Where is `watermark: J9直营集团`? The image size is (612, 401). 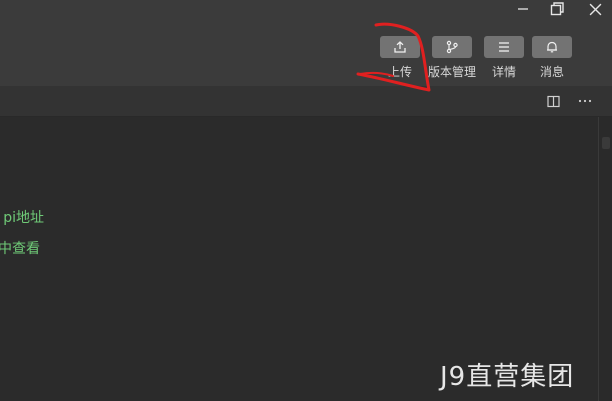
watermark: J9直营集团 is located at coordinates (507, 377).